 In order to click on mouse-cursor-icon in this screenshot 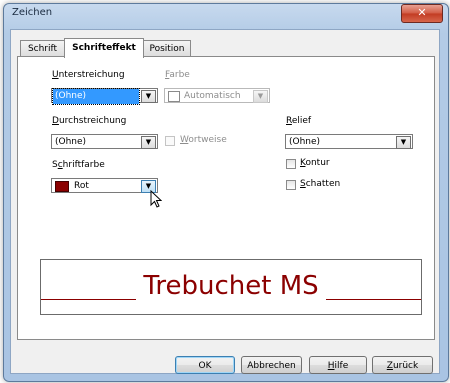, I will do `click(156, 199)`.